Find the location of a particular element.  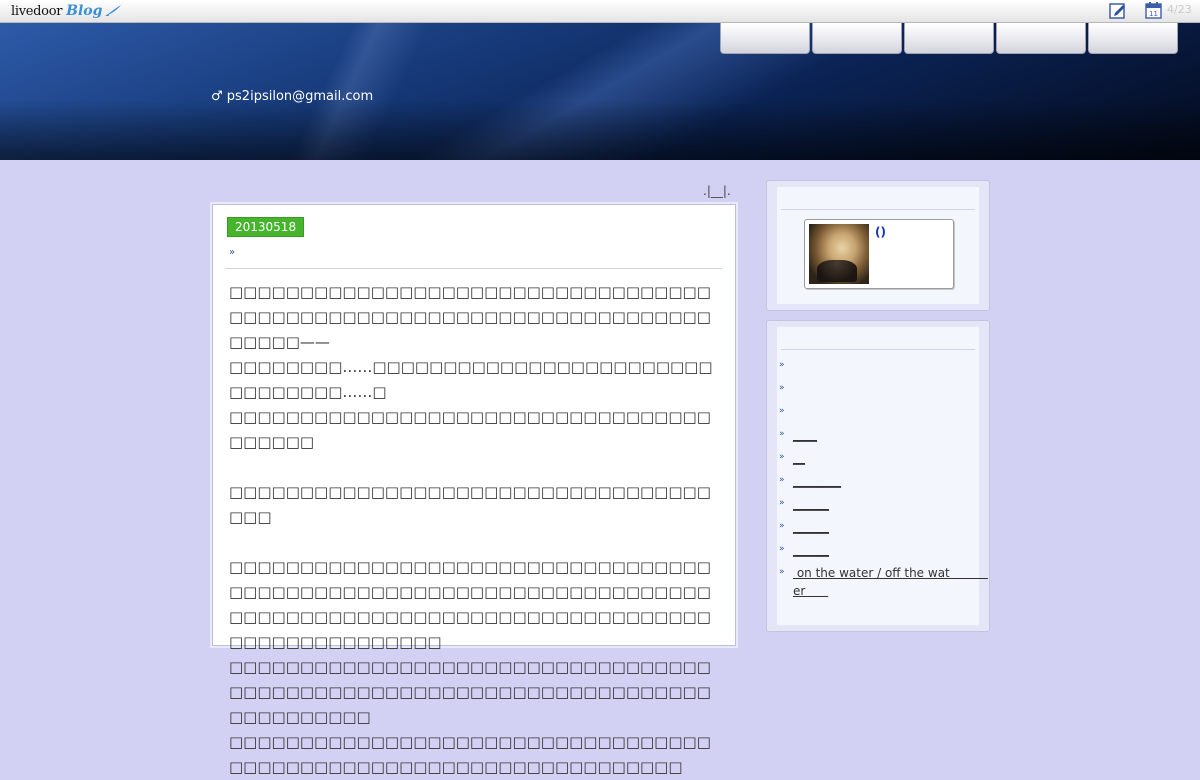

breadcrumb: .|__|. is located at coordinates (717, 191).